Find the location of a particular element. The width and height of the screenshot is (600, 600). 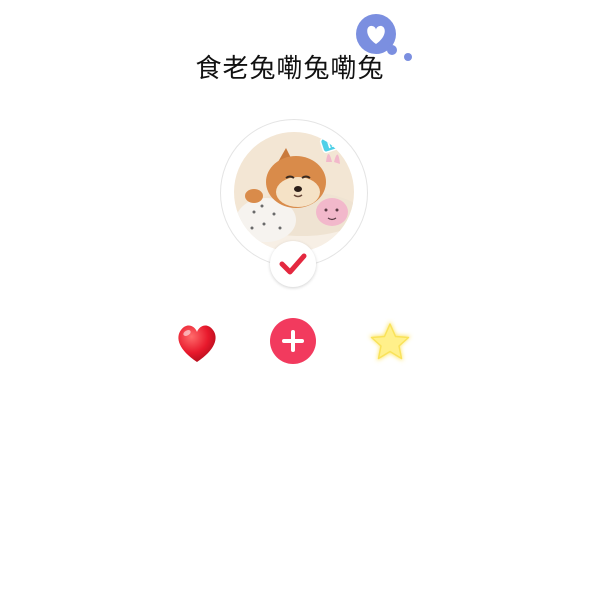

like-button is located at coordinates (197, 342).